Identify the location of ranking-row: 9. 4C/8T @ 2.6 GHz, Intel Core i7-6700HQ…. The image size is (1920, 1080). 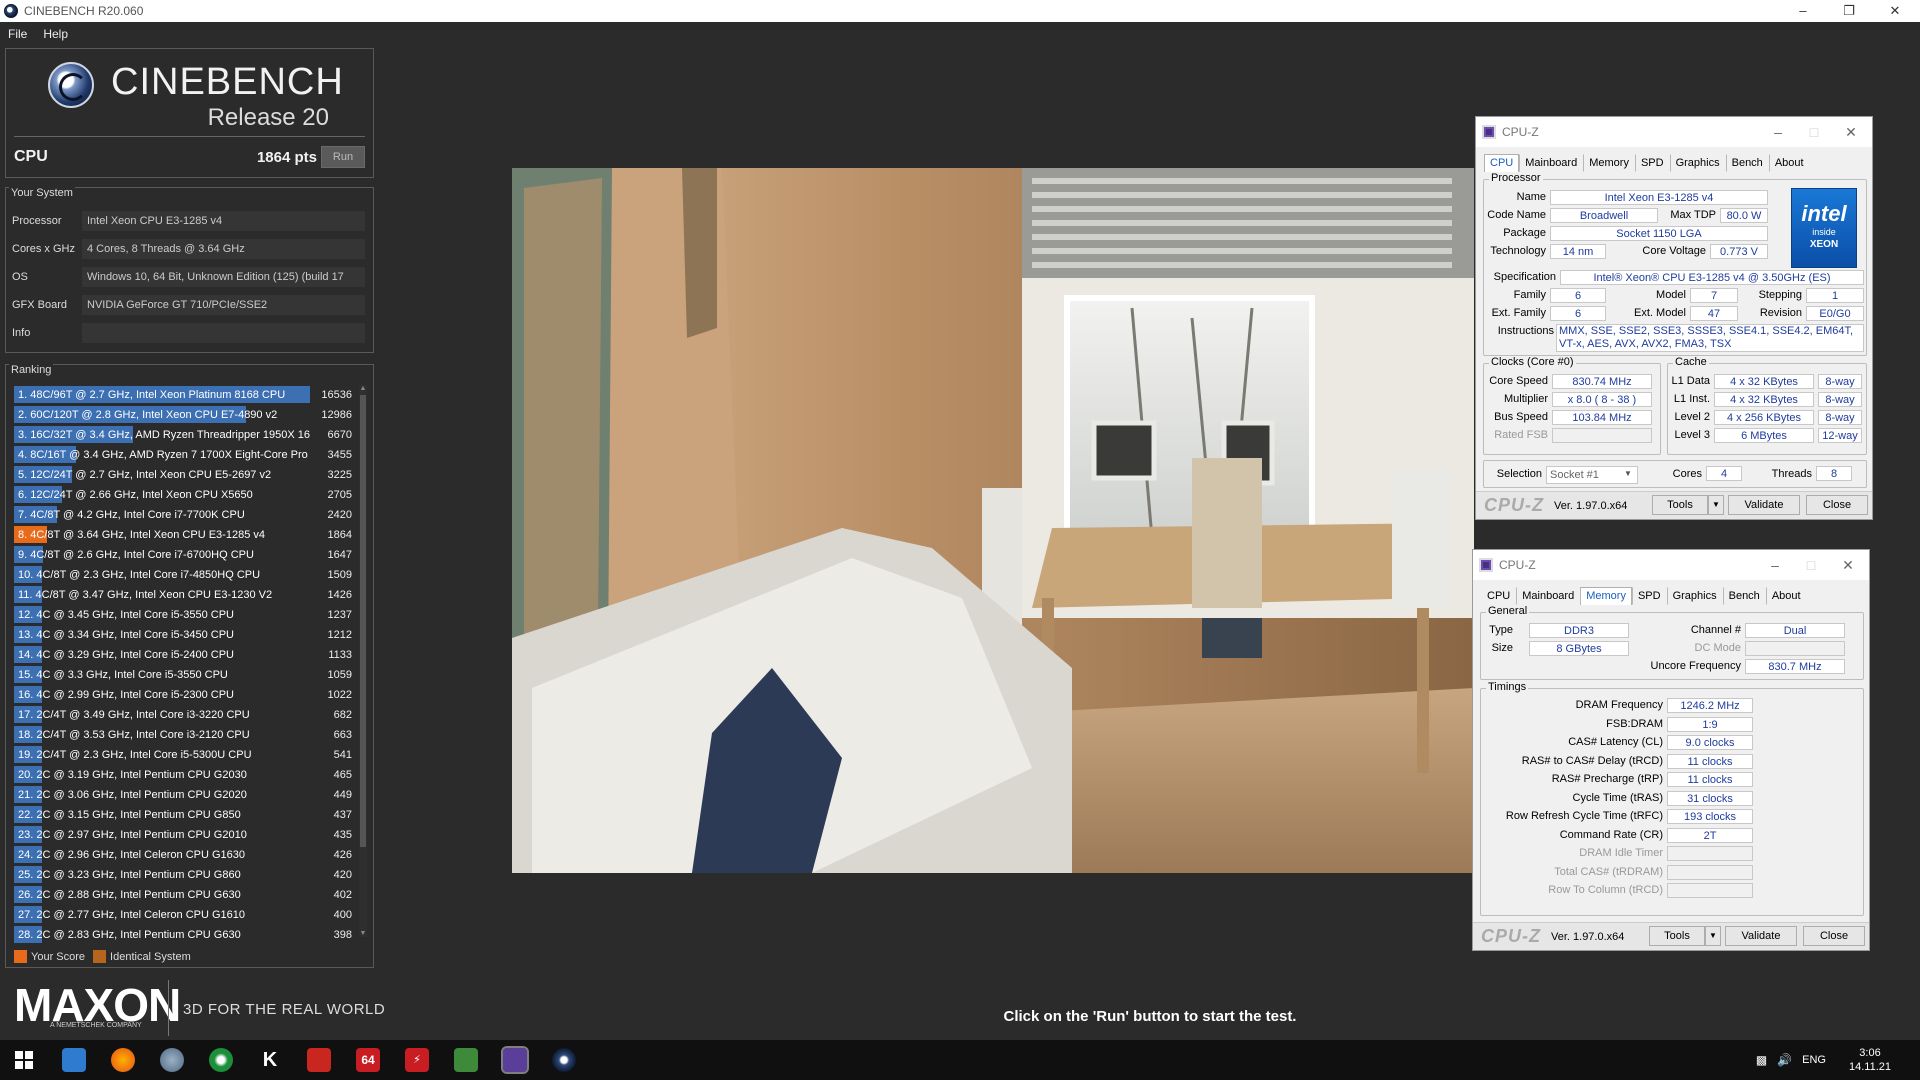
(183, 555).